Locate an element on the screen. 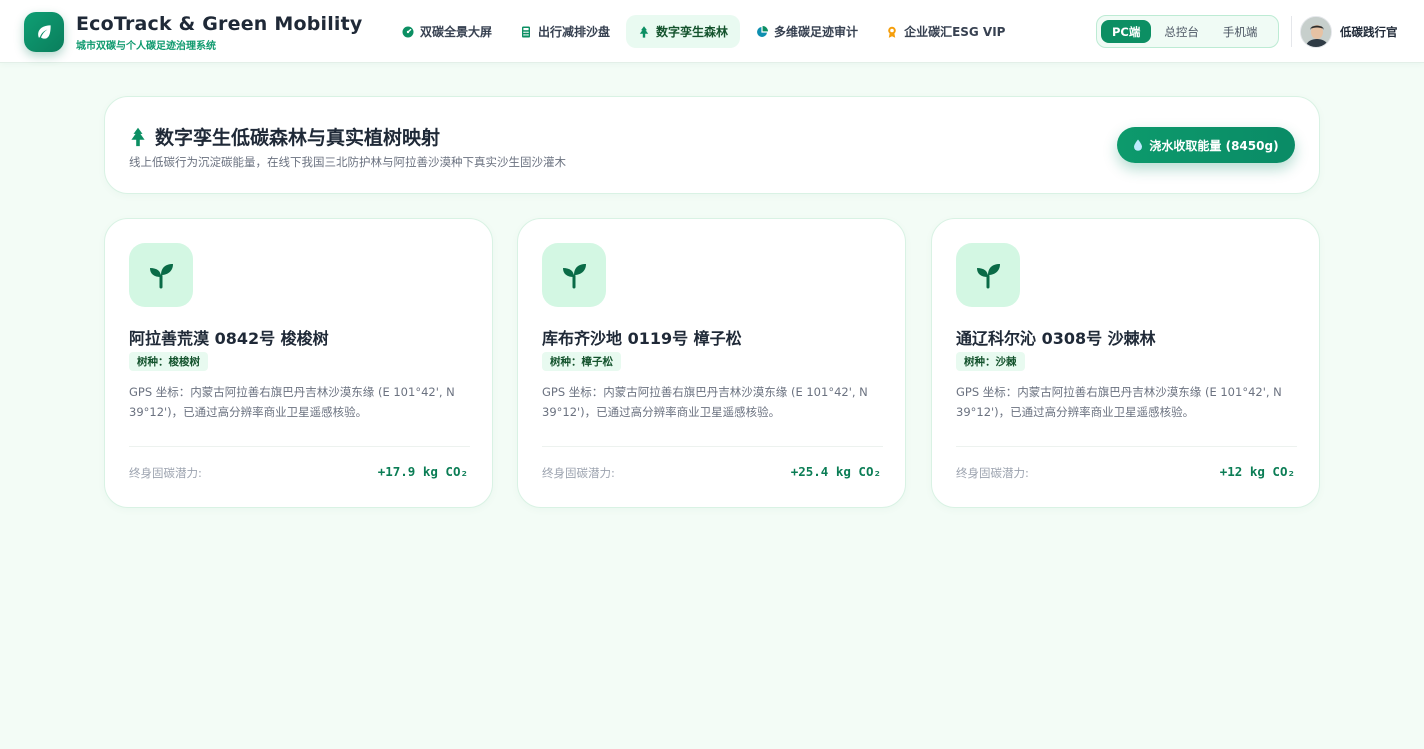 The image size is (1424, 749). nav-label: 数字孪生森林 is located at coordinates (692, 32).